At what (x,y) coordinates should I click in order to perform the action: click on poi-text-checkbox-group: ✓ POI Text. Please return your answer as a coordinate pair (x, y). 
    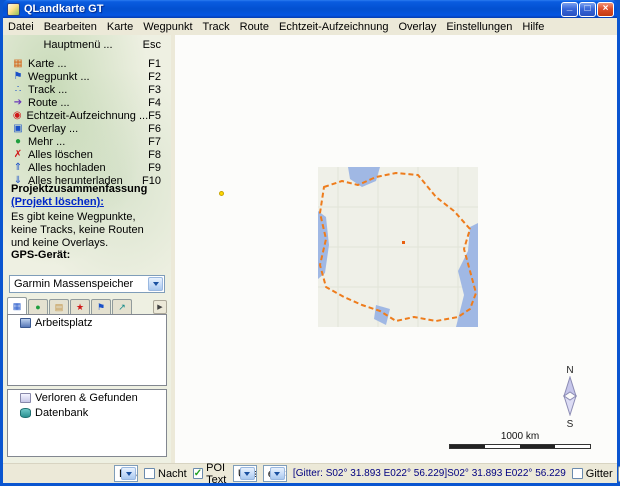
    Looking at the image, I should click on (209, 473).